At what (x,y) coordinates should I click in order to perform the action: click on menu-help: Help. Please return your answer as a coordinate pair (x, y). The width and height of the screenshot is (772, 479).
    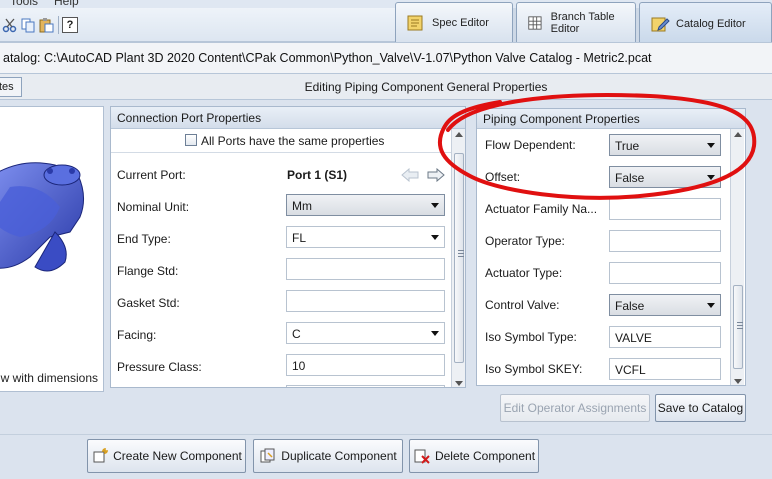
    Looking at the image, I should click on (66, 4).